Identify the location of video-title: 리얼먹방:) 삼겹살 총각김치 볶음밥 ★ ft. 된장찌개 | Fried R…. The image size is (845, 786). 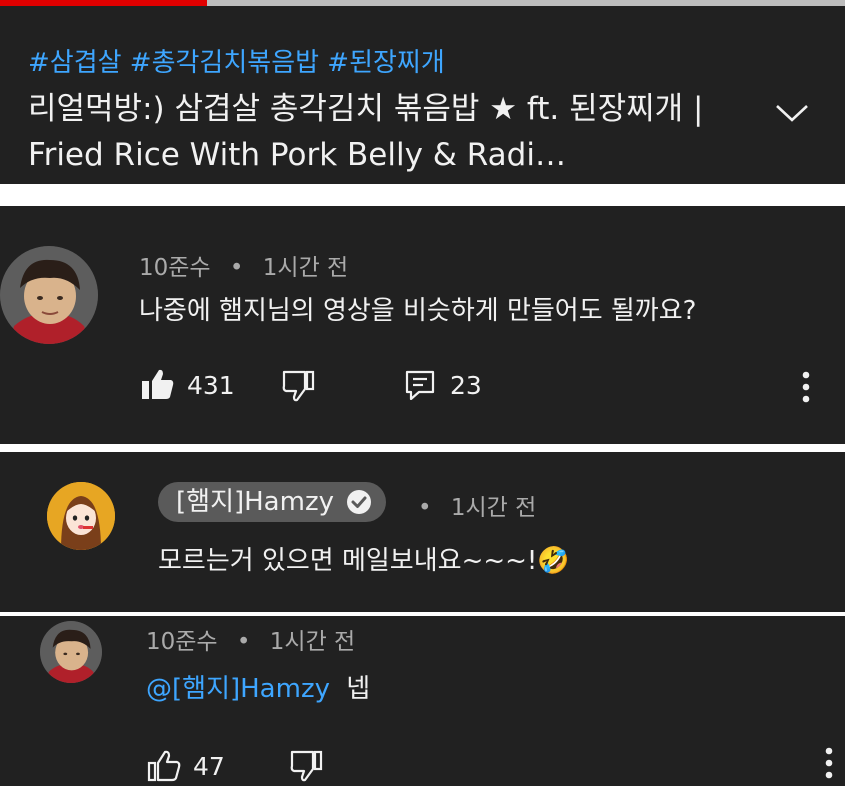
(388, 132).